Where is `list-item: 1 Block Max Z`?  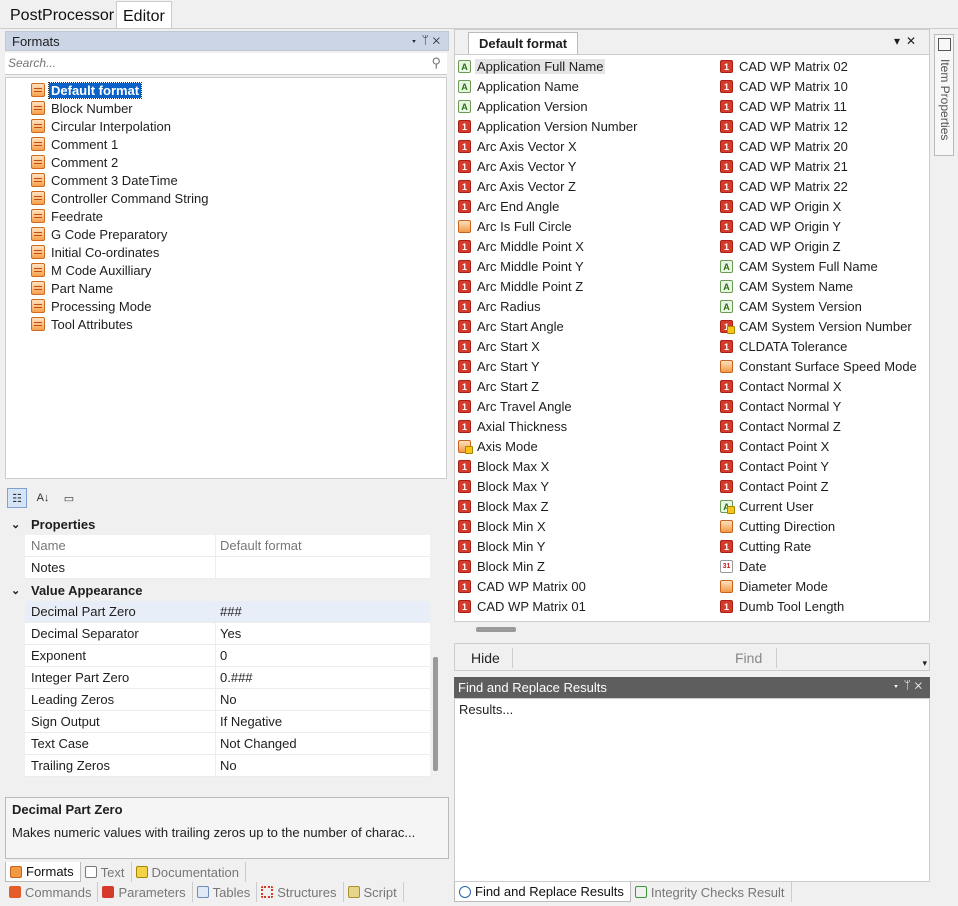 list-item: 1 Block Max Z is located at coordinates (504, 506).